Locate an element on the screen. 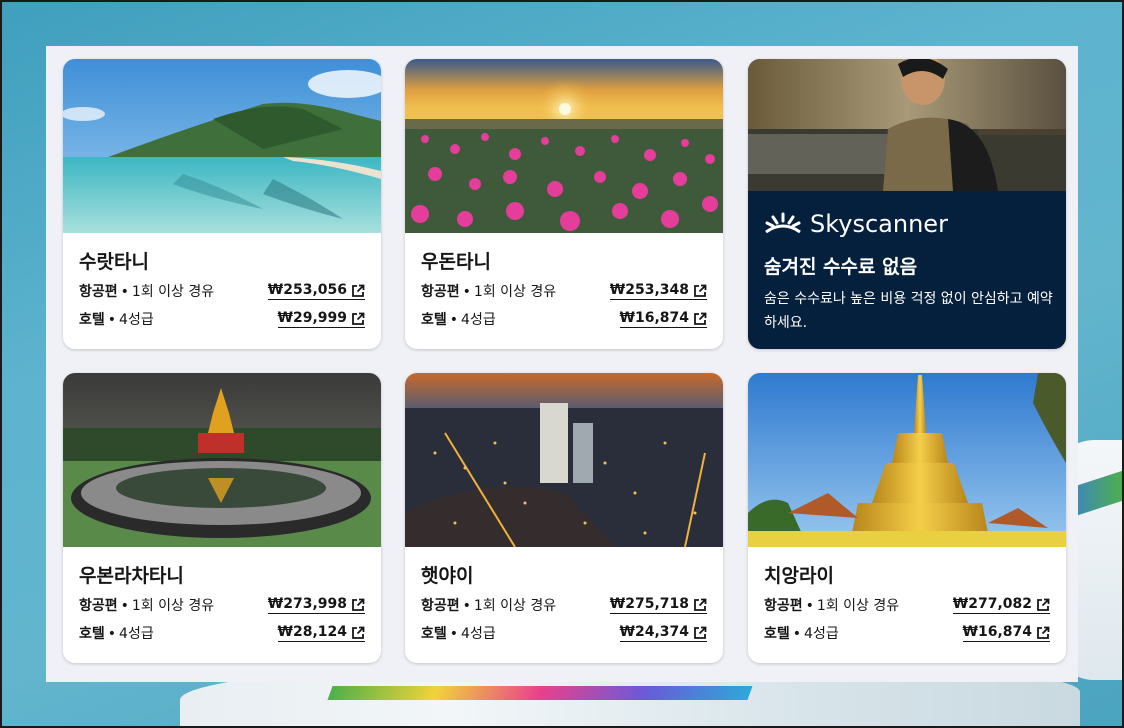 The height and width of the screenshot is (728, 1124). hotel-price-link: ₩24,374 is located at coordinates (663, 633).